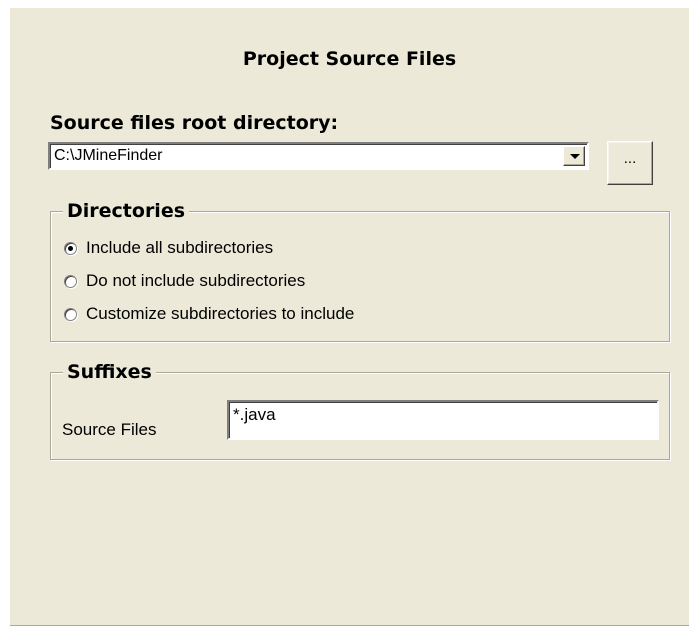 This screenshot has height=637, width=689. What do you see at coordinates (194, 123) in the screenshot?
I see `root-directory-label: Source files root directory:` at bounding box center [194, 123].